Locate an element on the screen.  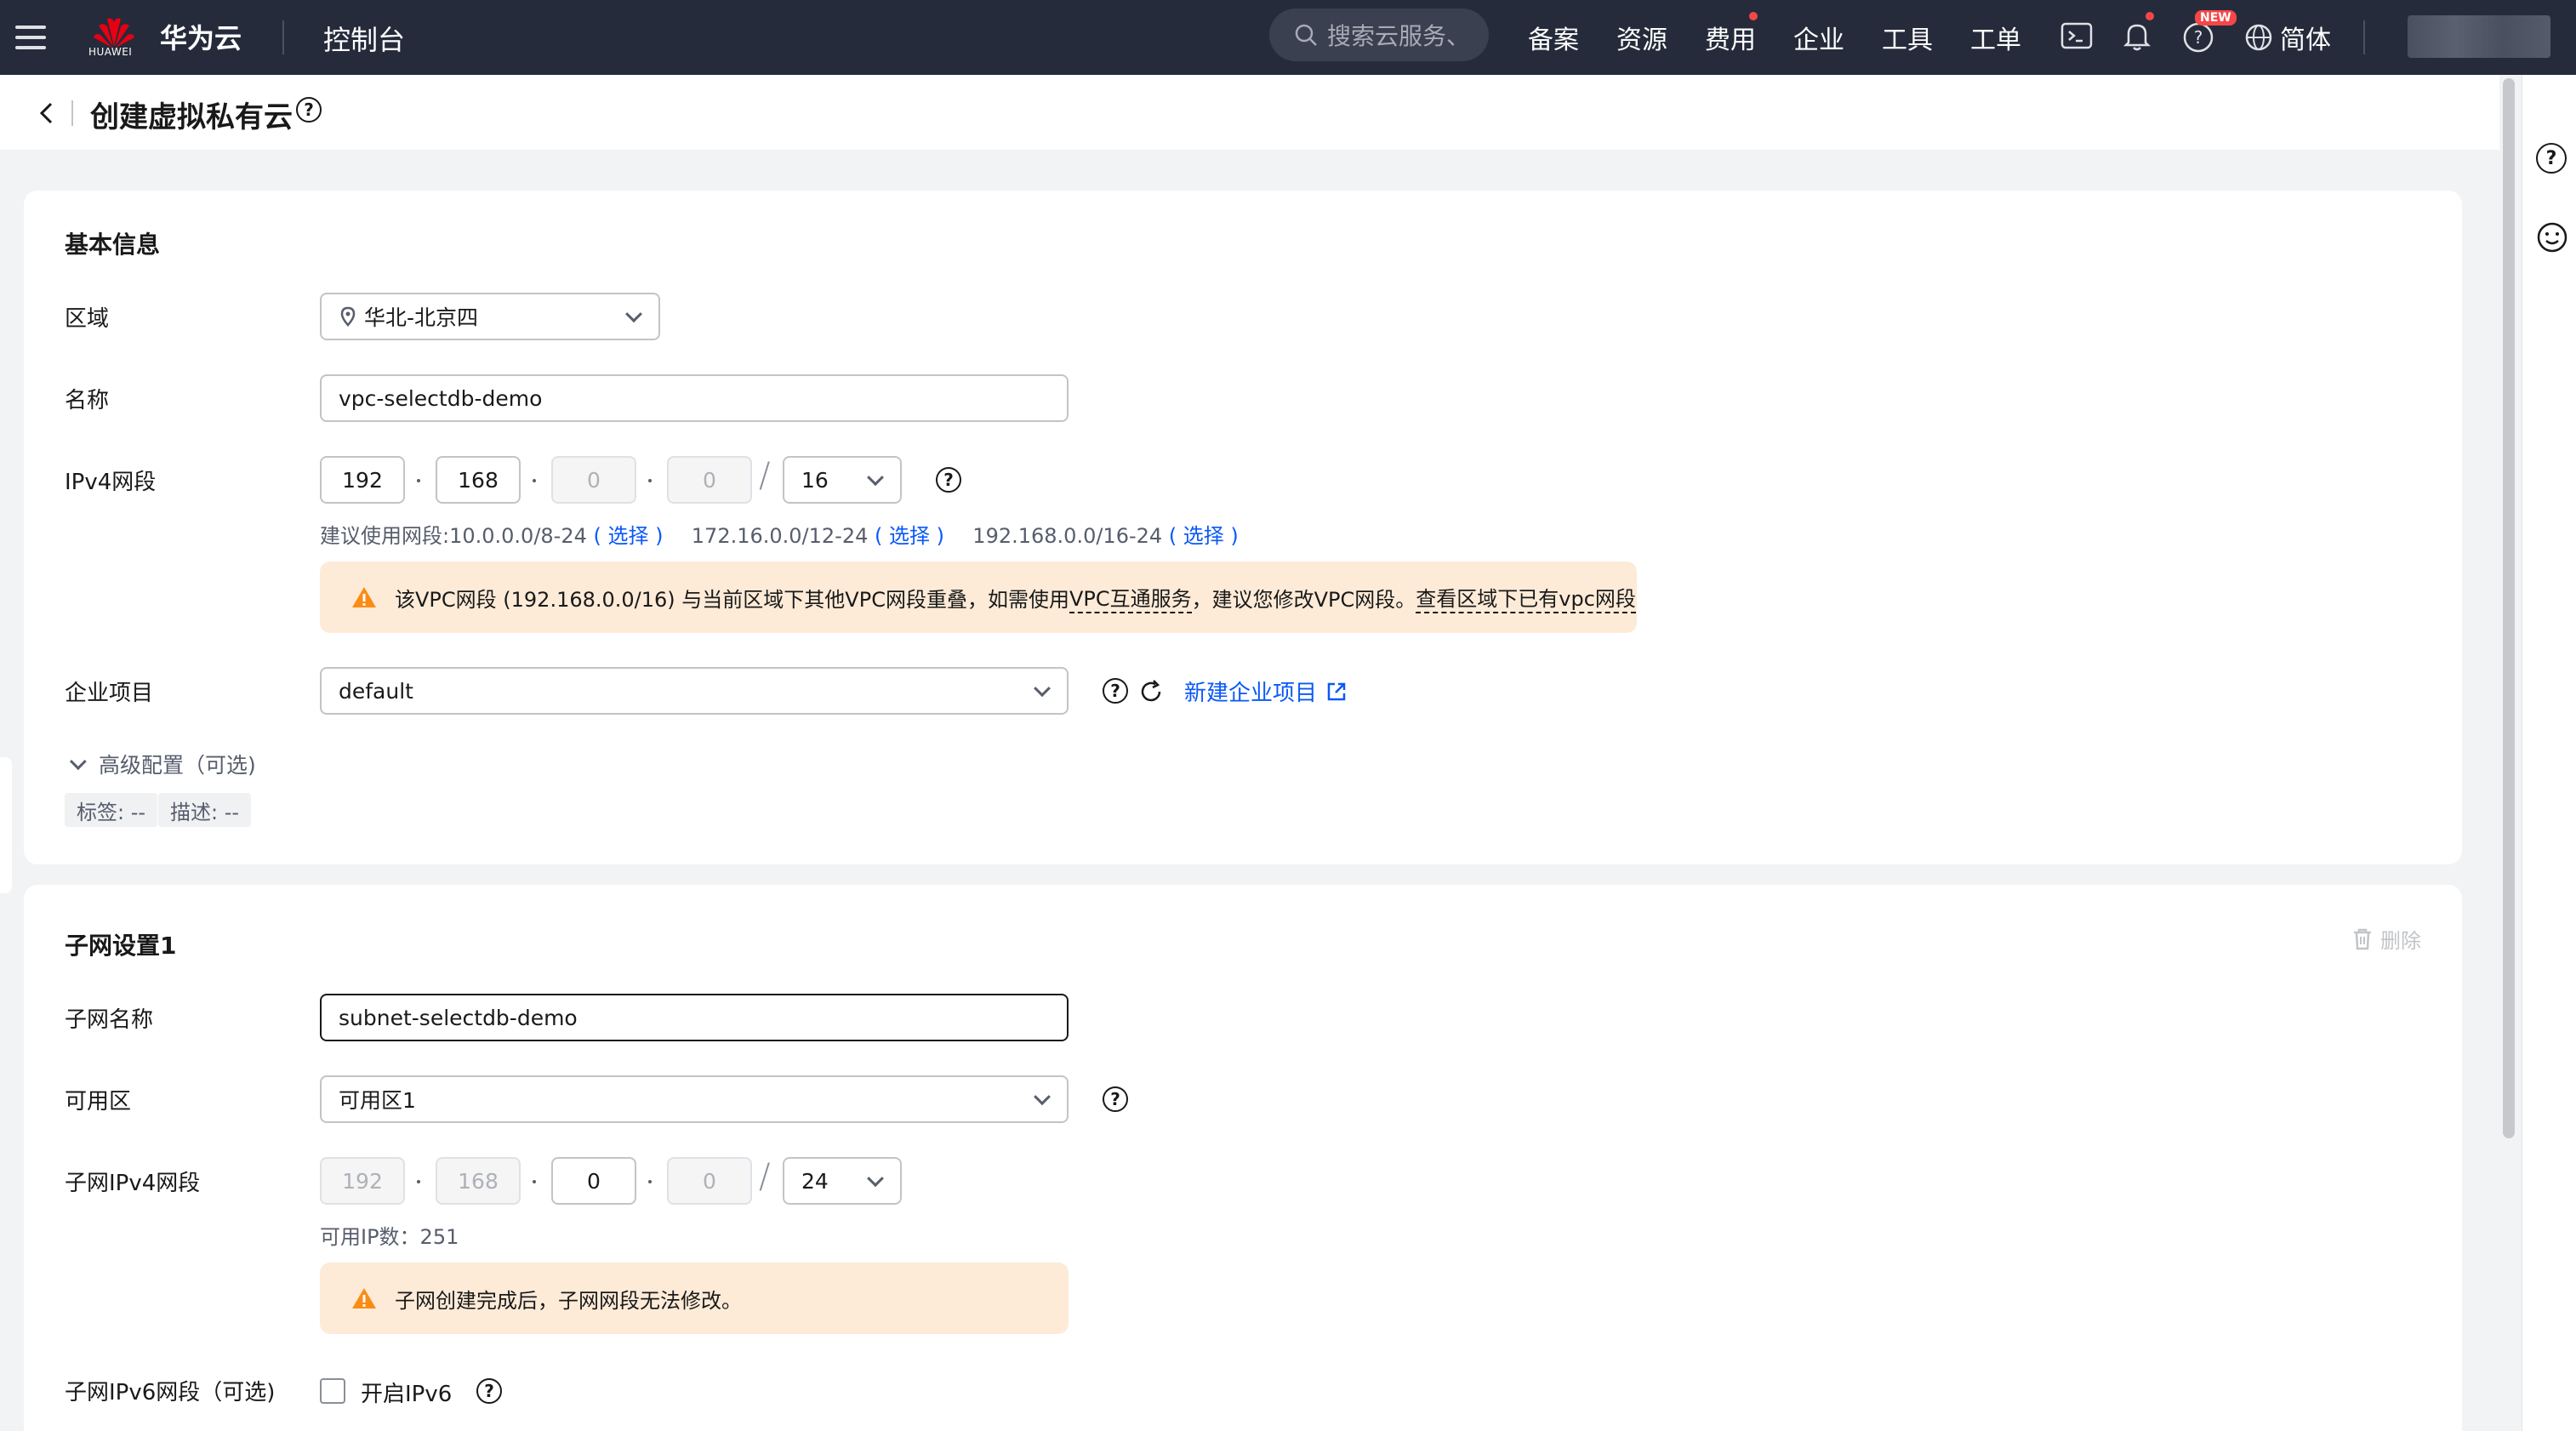
mask-value: 16 is located at coordinates (815, 480).